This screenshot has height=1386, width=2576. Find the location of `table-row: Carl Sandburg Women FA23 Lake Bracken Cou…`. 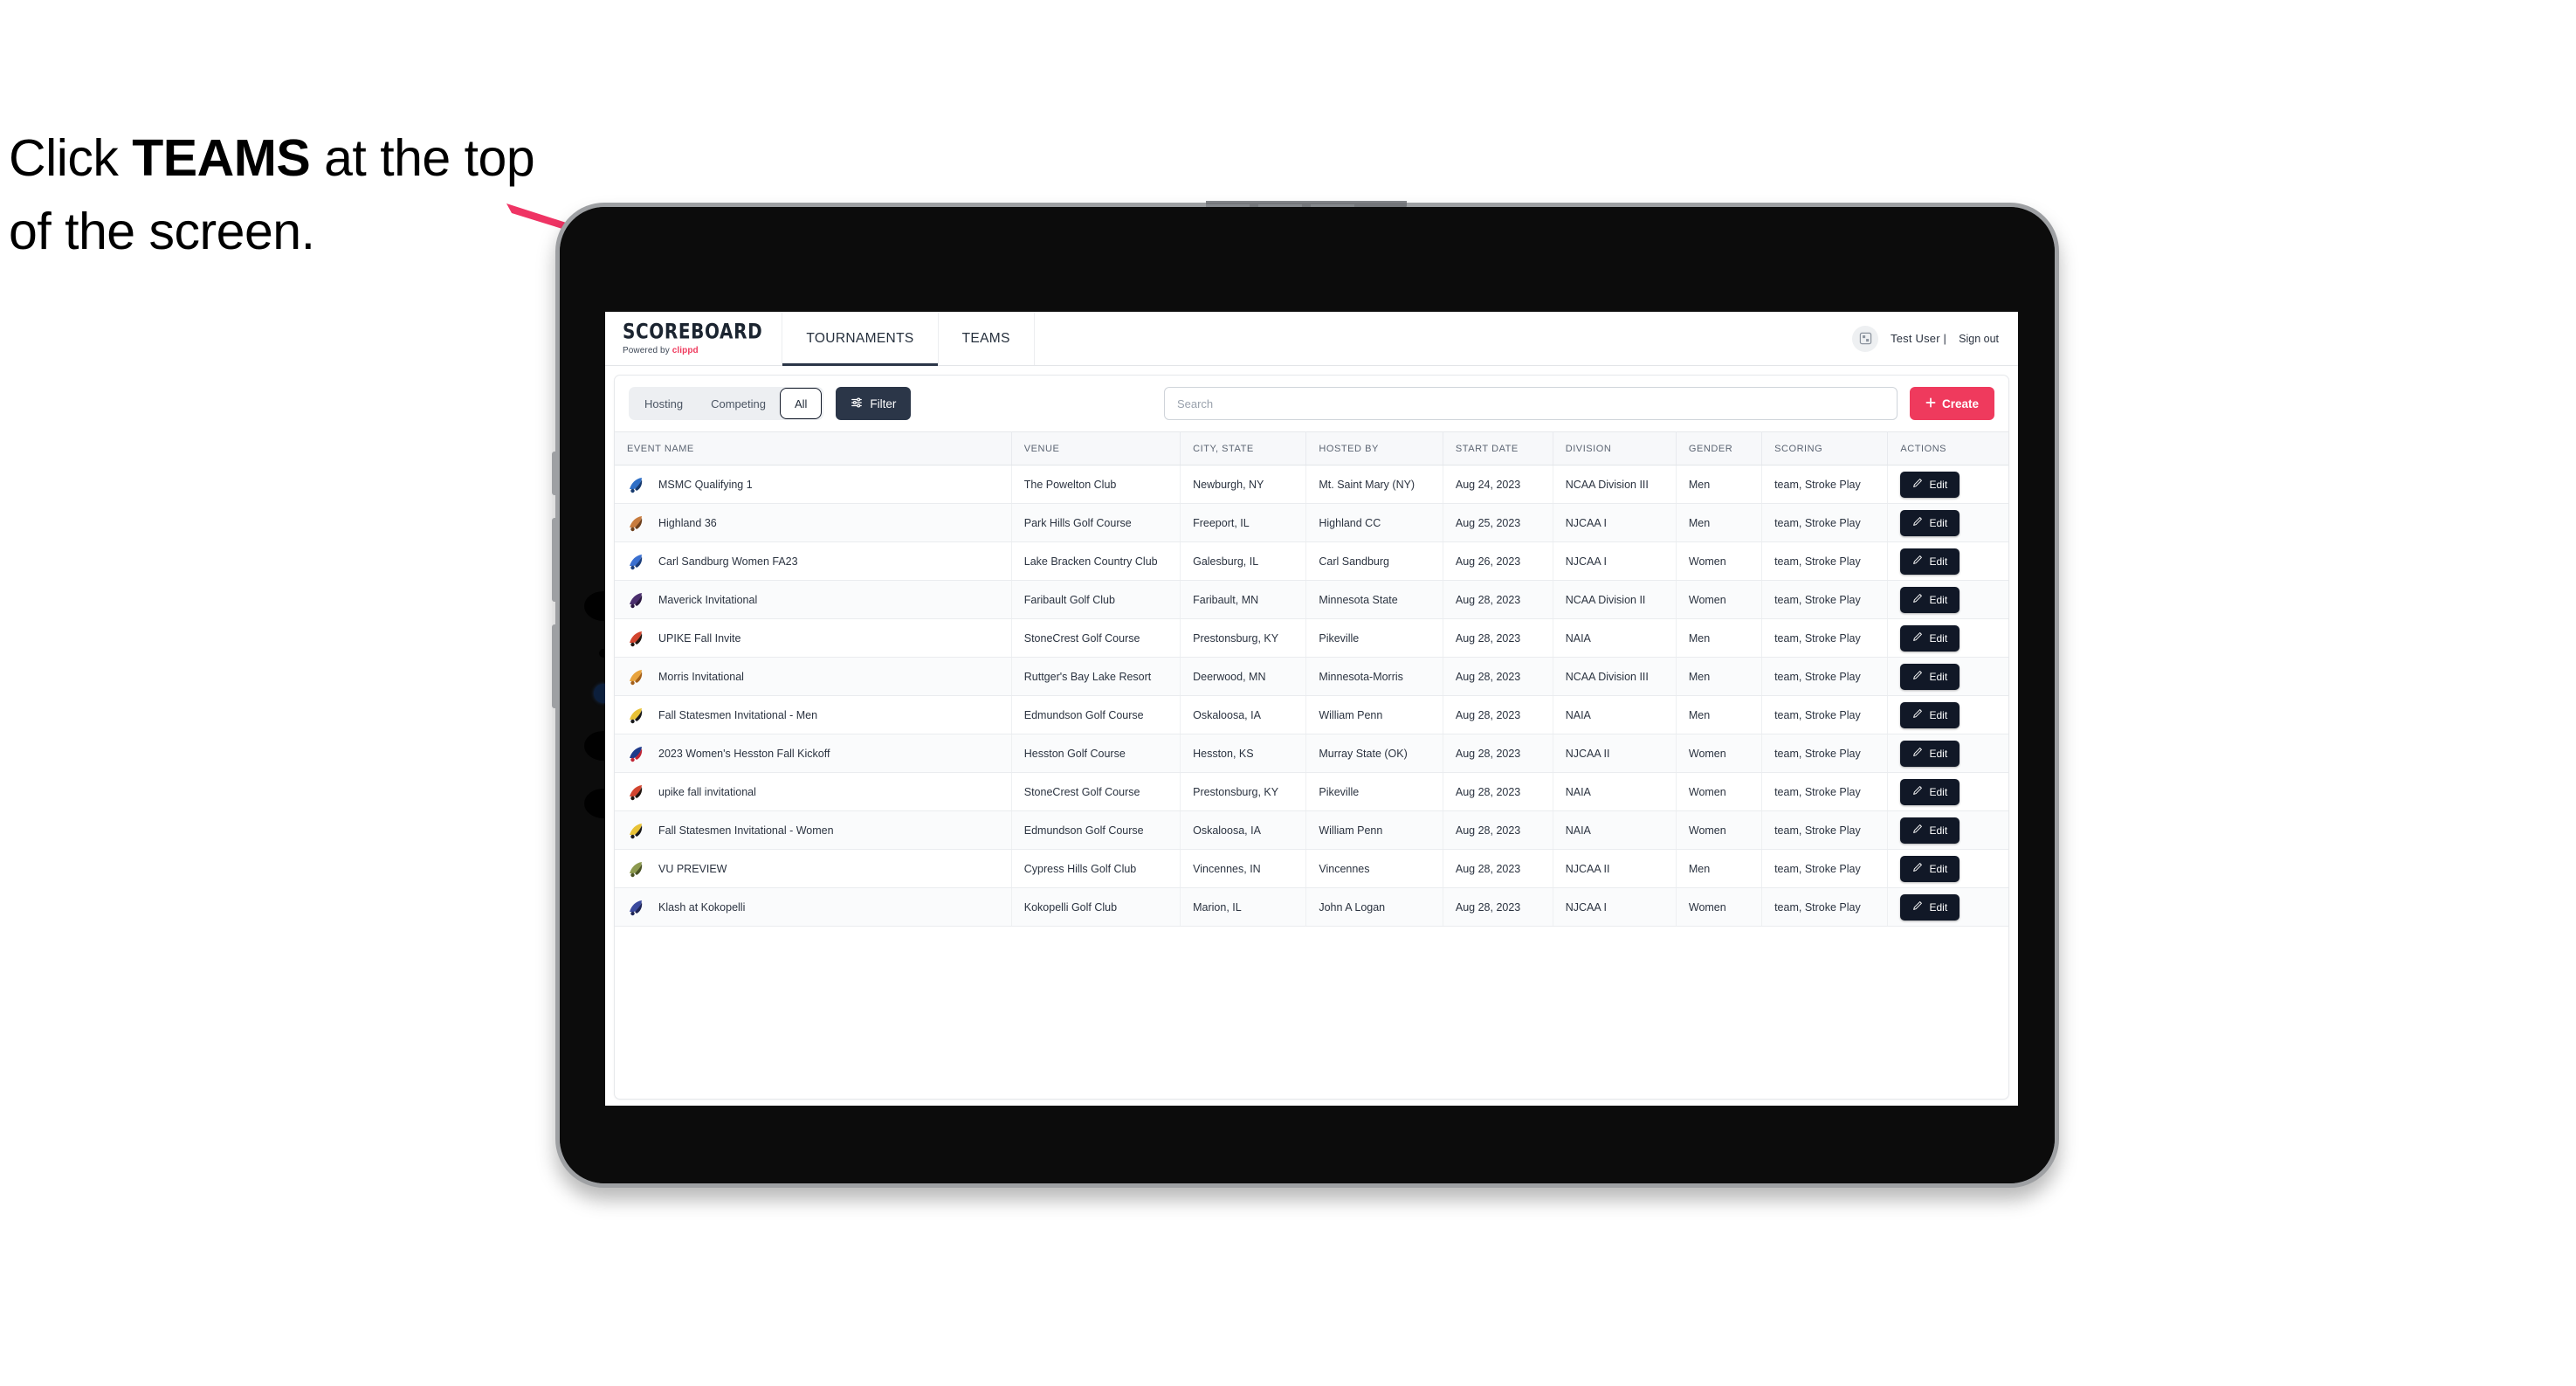

table-row: Carl Sandburg Women FA23 Lake Bracken Cou… is located at coordinates (1311, 561).